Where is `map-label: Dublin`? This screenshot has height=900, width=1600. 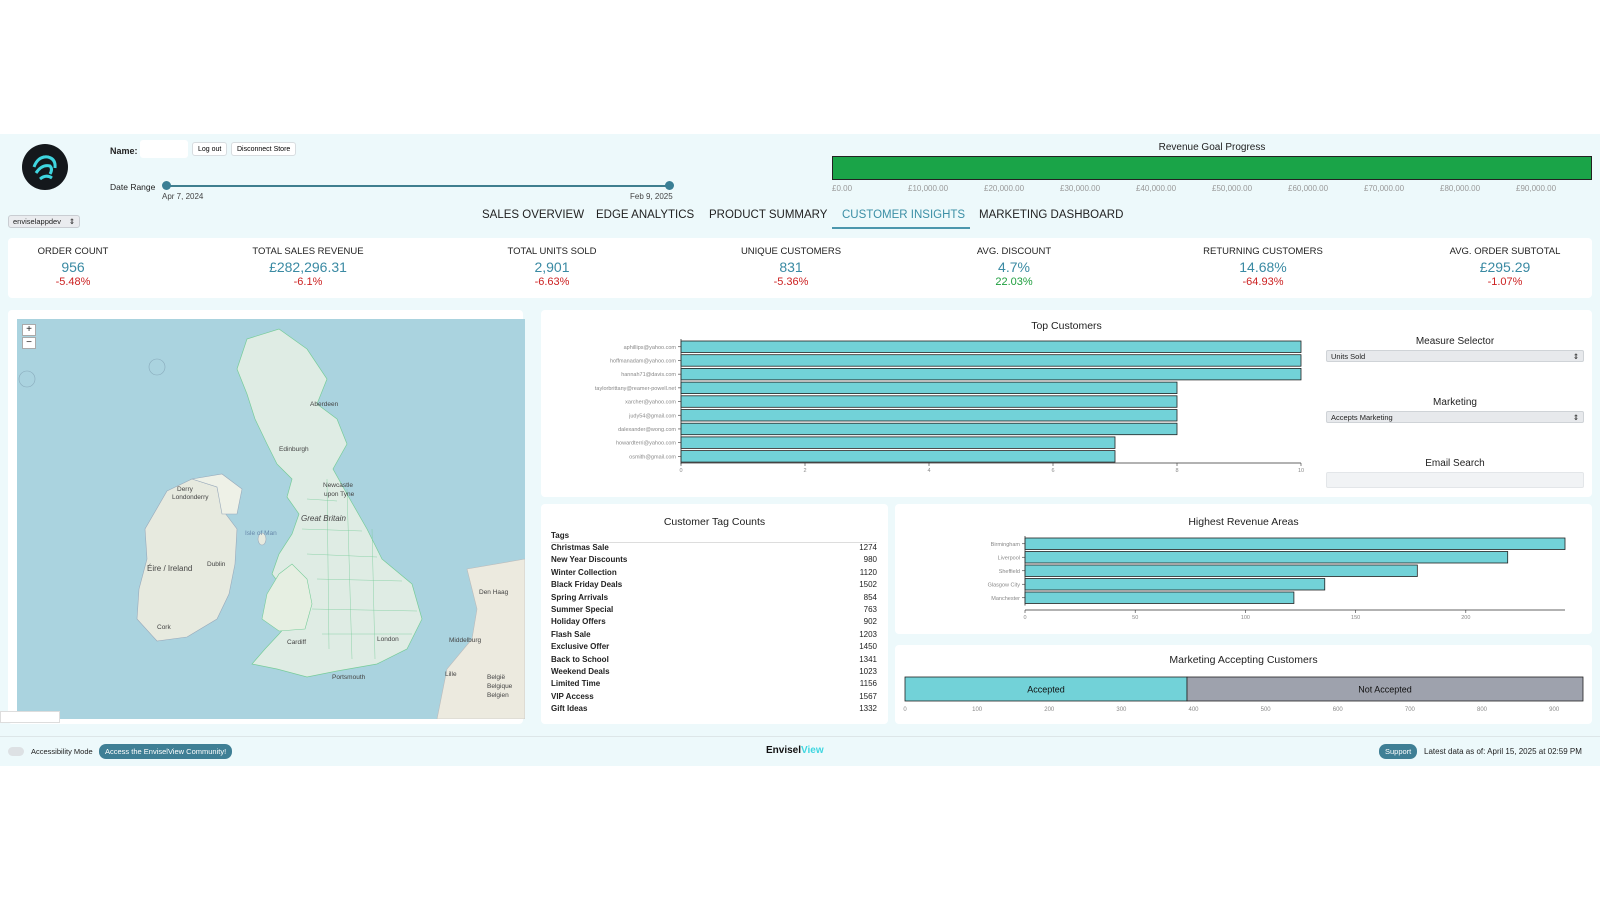
map-label: Dublin is located at coordinates (216, 564).